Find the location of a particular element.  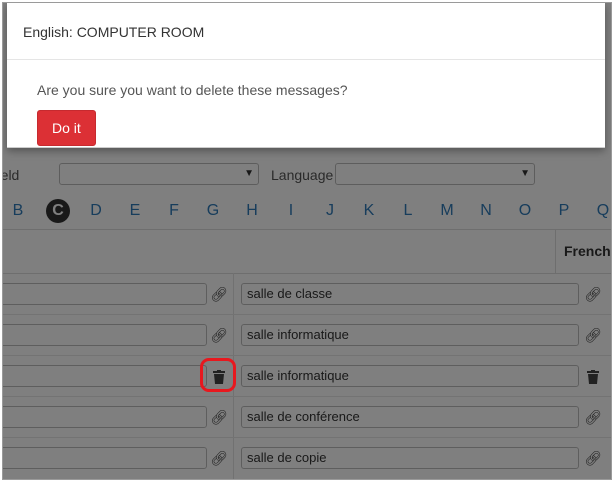

confirm-delete-button: Do it is located at coordinates (66, 128).